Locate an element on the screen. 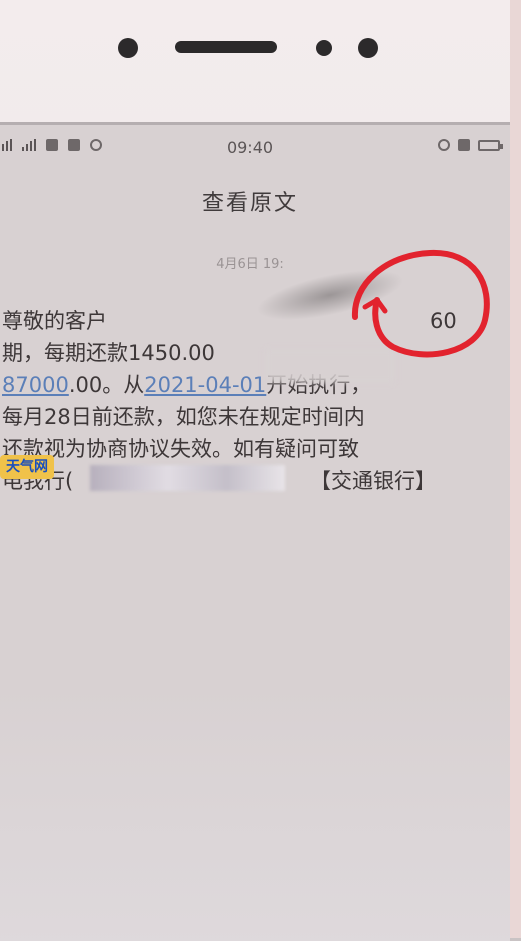  battery-icon is located at coordinates (490, 145).